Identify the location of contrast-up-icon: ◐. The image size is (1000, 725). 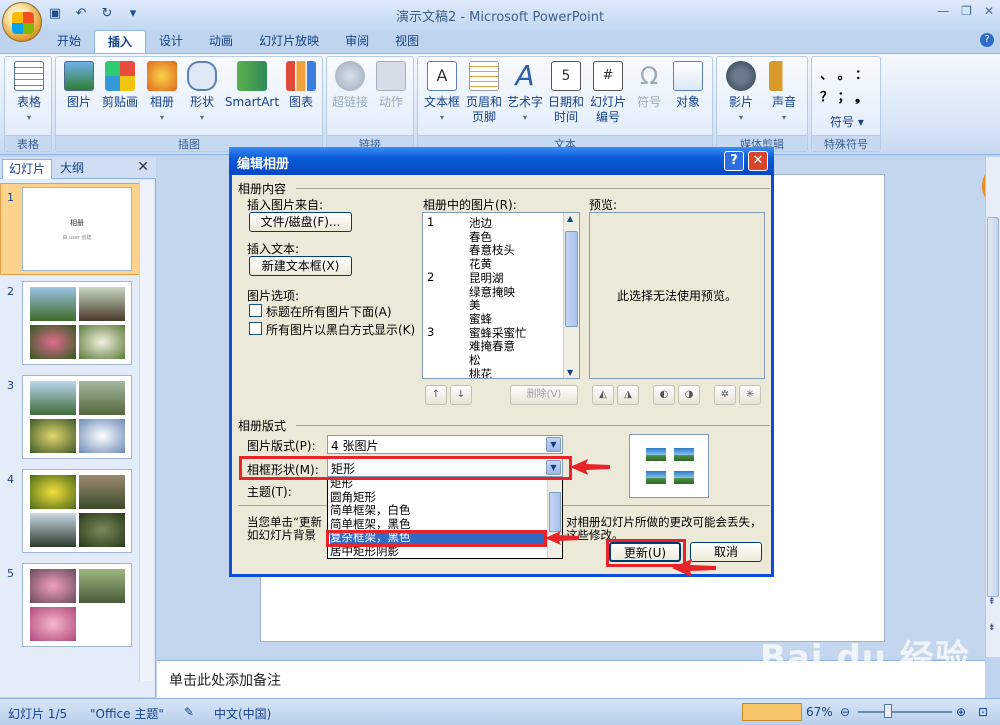
(664, 395).